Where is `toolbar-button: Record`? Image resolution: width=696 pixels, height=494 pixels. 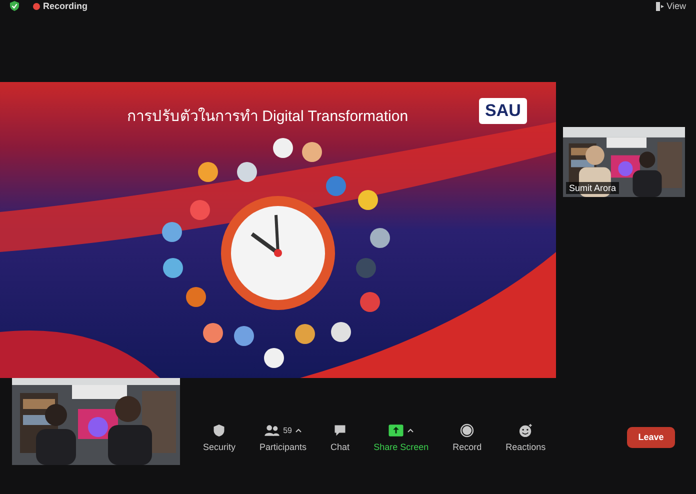
toolbar-button: Record is located at coordinates (467, 437).